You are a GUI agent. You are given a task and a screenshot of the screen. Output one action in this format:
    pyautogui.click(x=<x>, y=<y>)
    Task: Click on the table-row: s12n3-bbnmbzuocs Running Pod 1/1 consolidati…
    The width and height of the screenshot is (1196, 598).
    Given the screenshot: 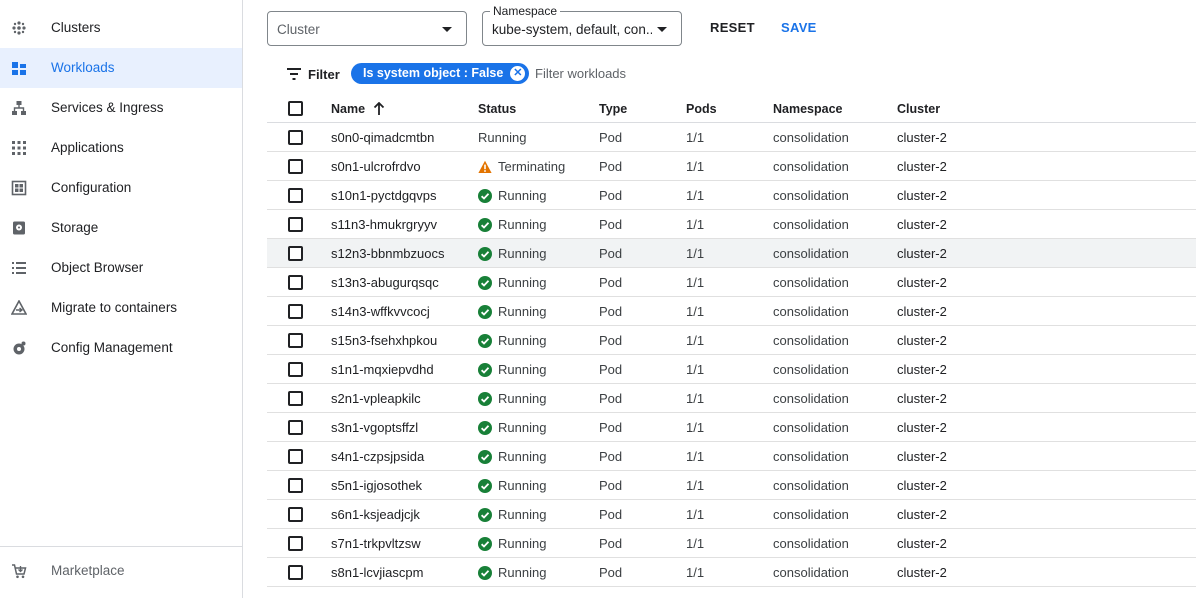 What is the action you would take?
    pyautogui.click(x=731, y=253)
    